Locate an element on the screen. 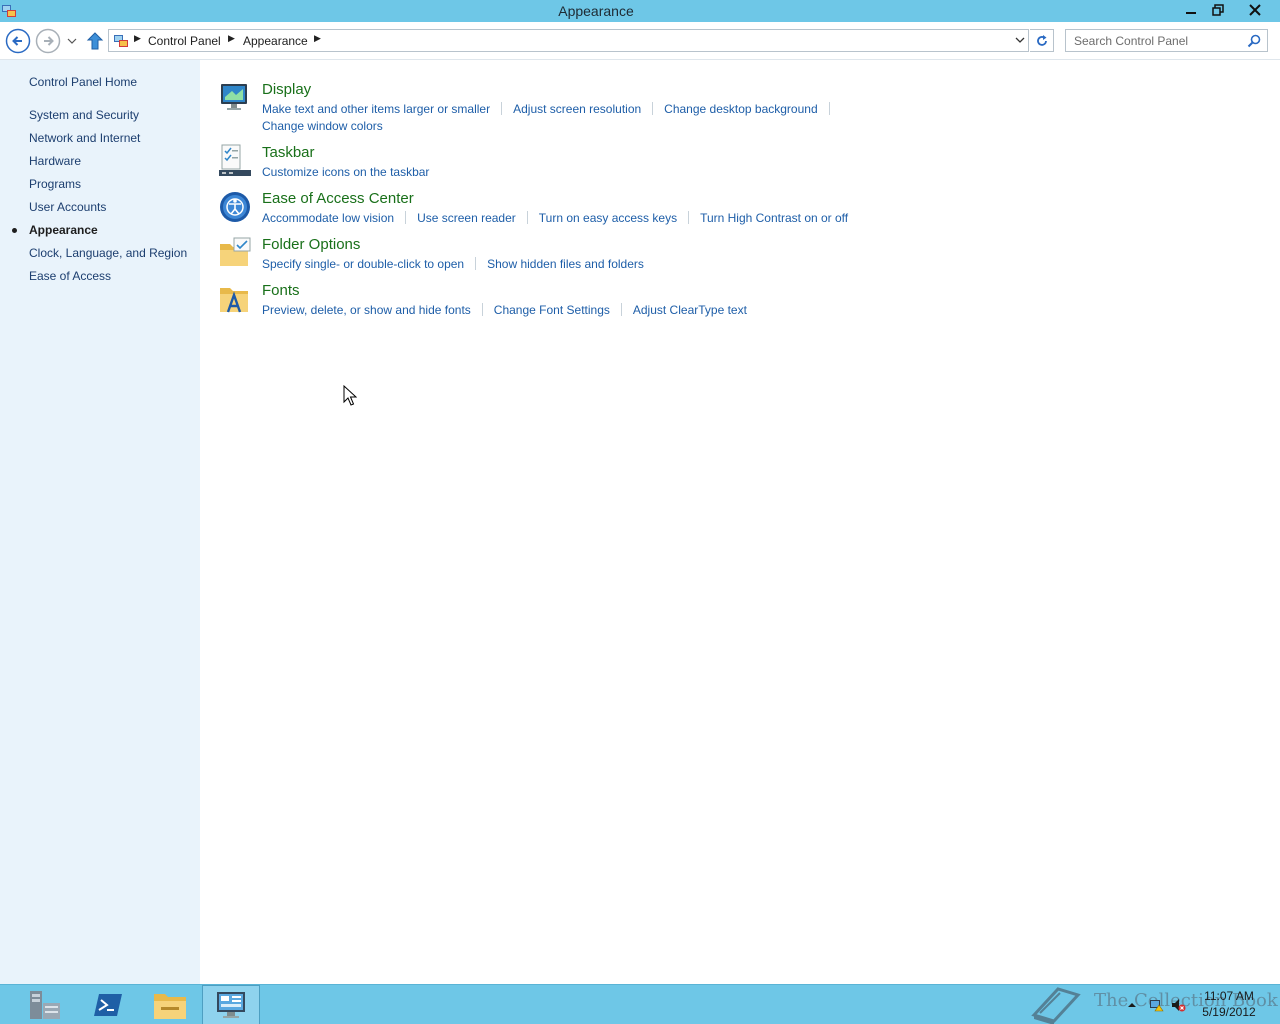  network-icon is located at coordinates (1156, 1005).